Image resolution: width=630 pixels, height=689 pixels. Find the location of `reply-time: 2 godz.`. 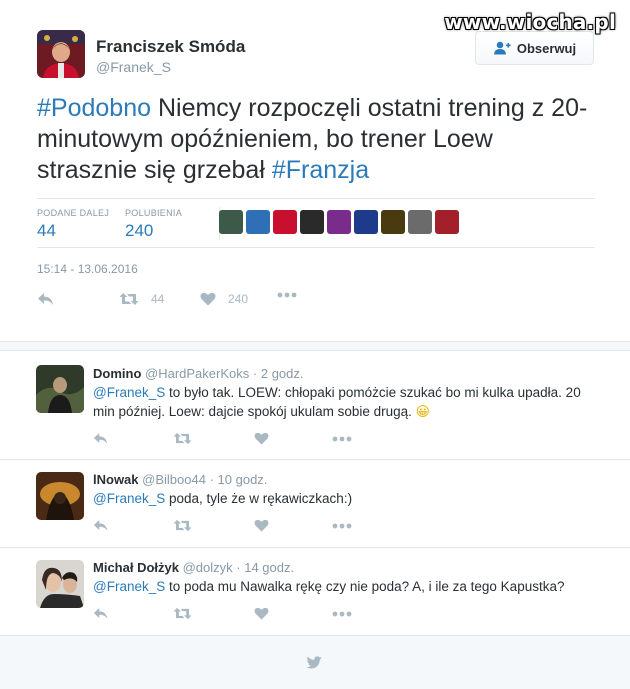

reply-time: 2 godz. is located at coordinates (282, 373).